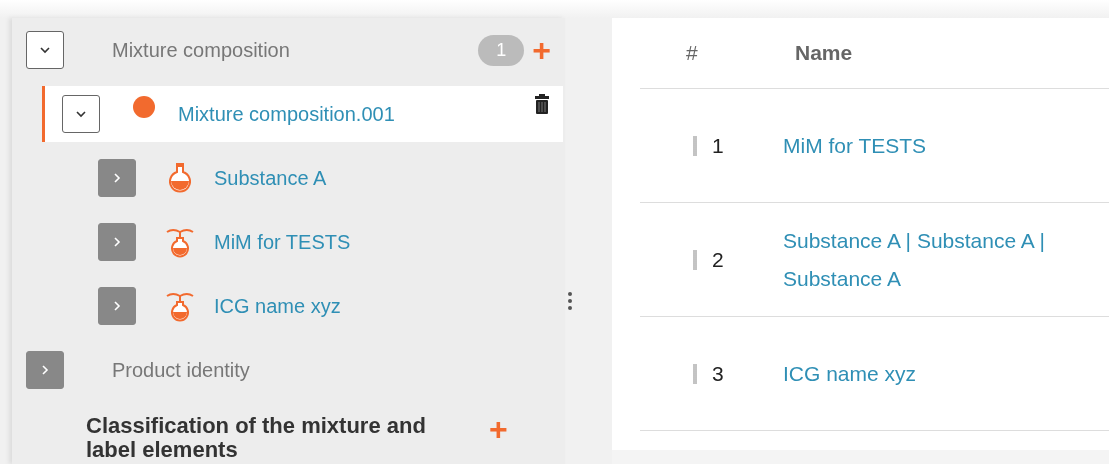  I want to click on row-number: 1, so click(718, 145).